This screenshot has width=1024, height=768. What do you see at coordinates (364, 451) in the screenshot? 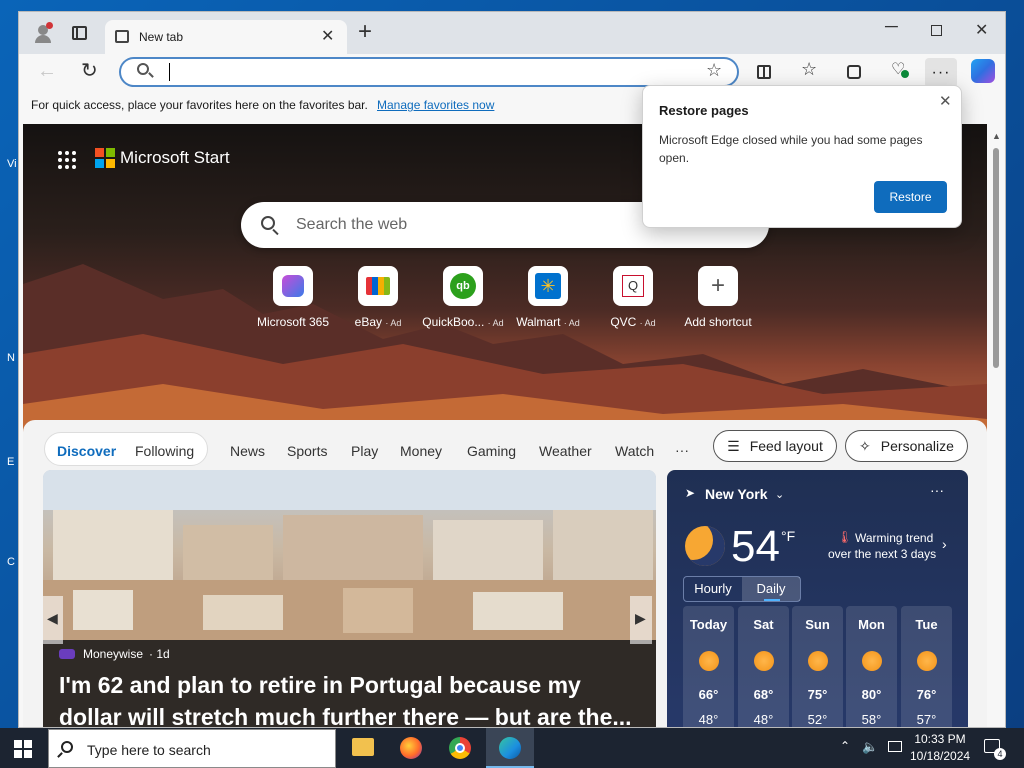
I see `tab-play: Play` at bounding box center [364, 451].